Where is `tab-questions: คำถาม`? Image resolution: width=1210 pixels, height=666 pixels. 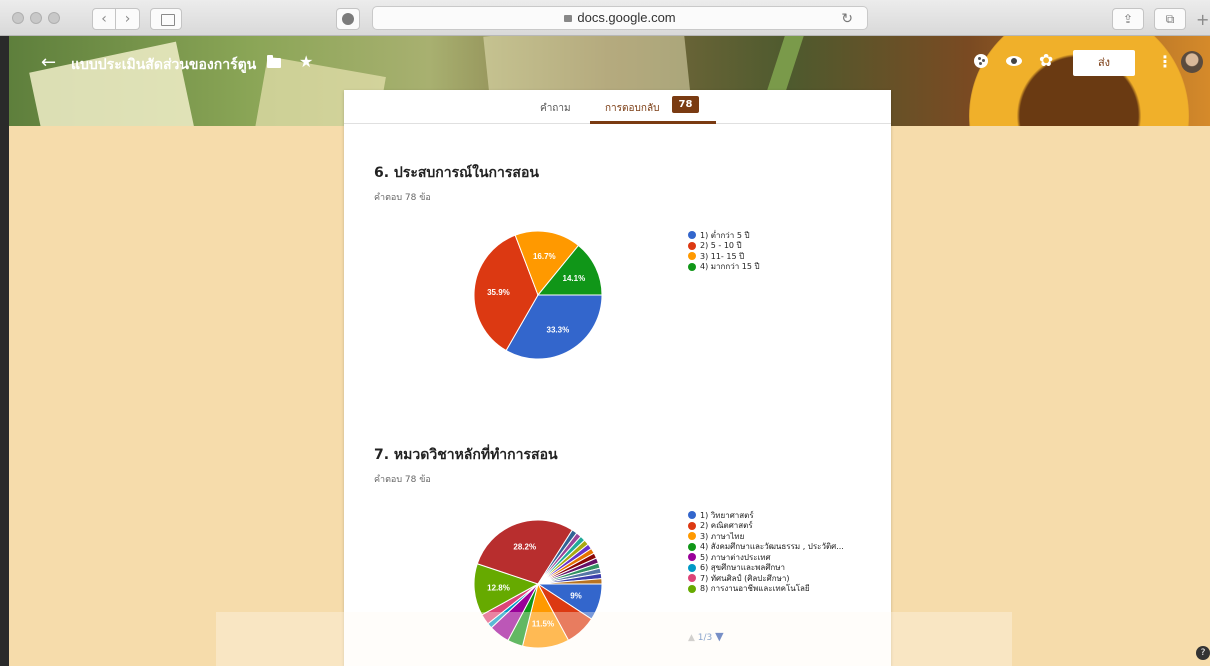
tab-questions: คำถาม is located at coordinates (555, 108).